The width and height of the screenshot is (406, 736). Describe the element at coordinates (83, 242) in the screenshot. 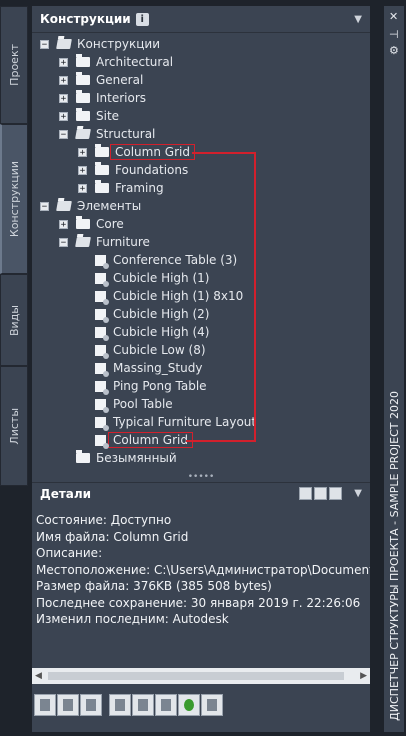

I see `folder-open-icon` at that location.